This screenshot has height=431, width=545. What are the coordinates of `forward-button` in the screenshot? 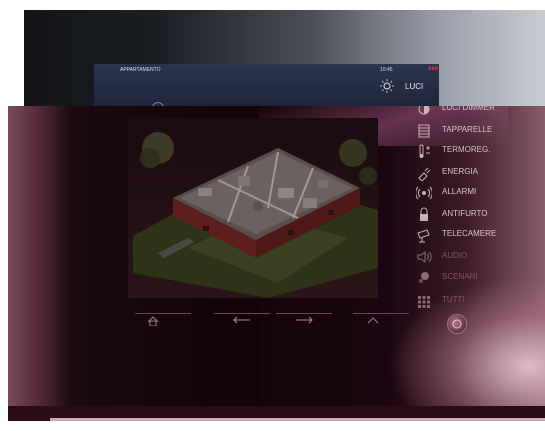 It's located at (304, 320).